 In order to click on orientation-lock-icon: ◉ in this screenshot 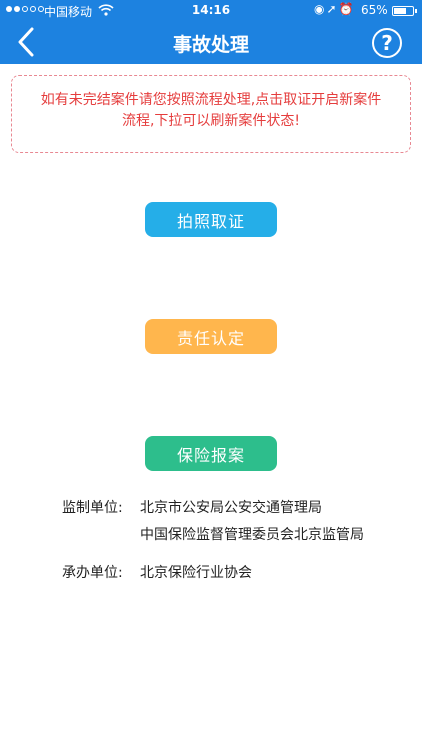, I will do `click(320, 9)`.